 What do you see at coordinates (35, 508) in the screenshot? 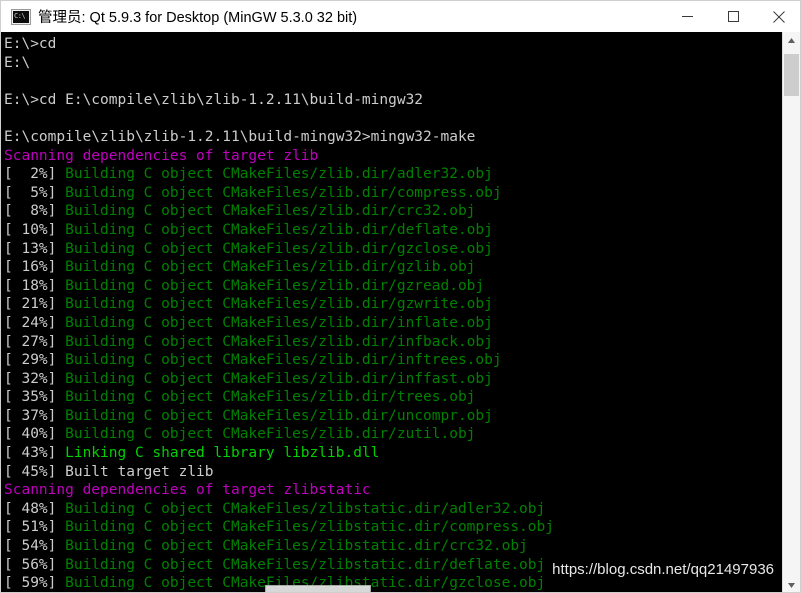
I see `console-line-segment: [ 48%]` at bounding box center [35, 508].